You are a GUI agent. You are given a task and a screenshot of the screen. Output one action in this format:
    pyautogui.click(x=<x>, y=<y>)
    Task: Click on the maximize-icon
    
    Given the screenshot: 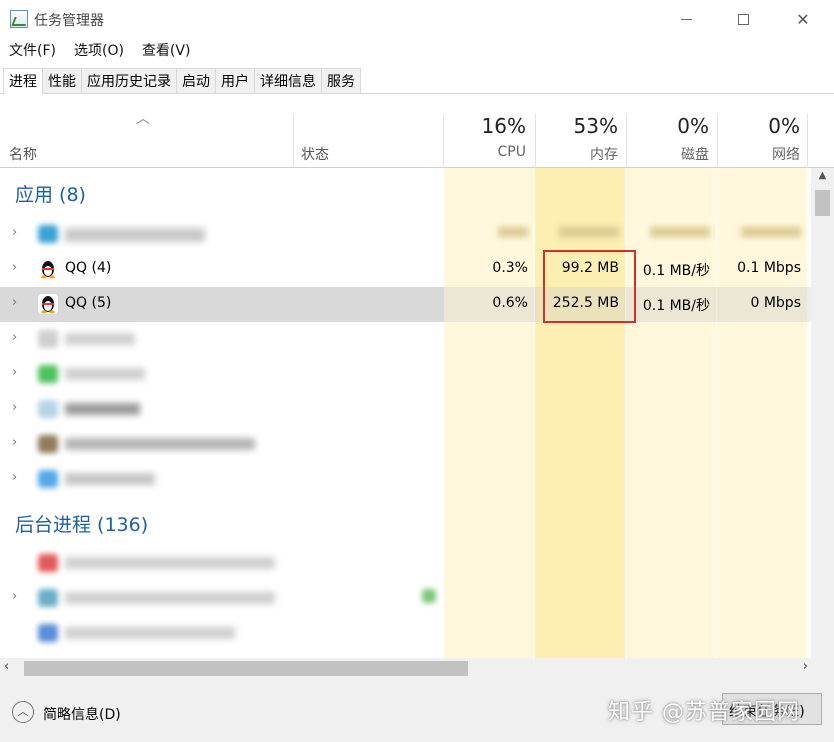 What is the action you would take?
    pyautogui.click(x=743, y=19)
    